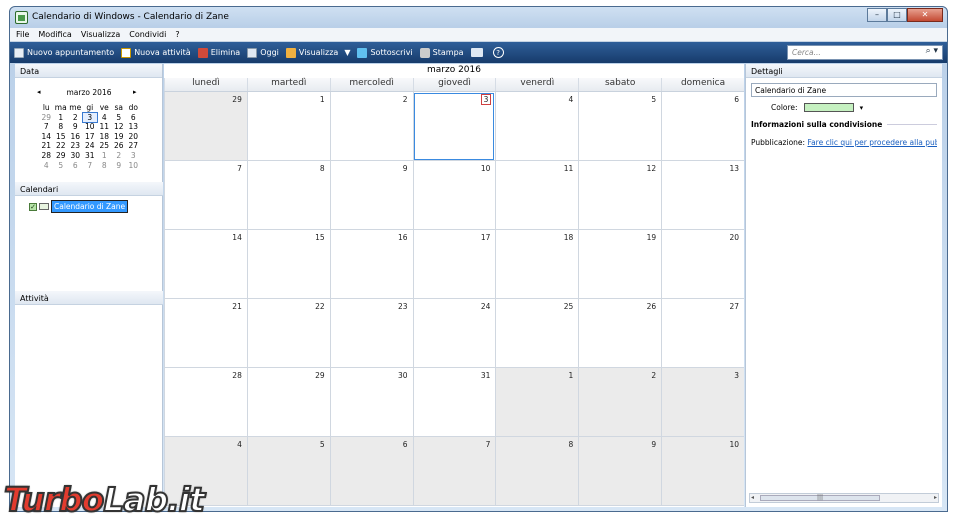 Image resolution: width=960 pixels, height=522 pixels. What do you see at coordinates (64, 52) in the screenshot?
I see `new-appointment-button: Nuovo appuntamento` at bounding box center [64, 52].